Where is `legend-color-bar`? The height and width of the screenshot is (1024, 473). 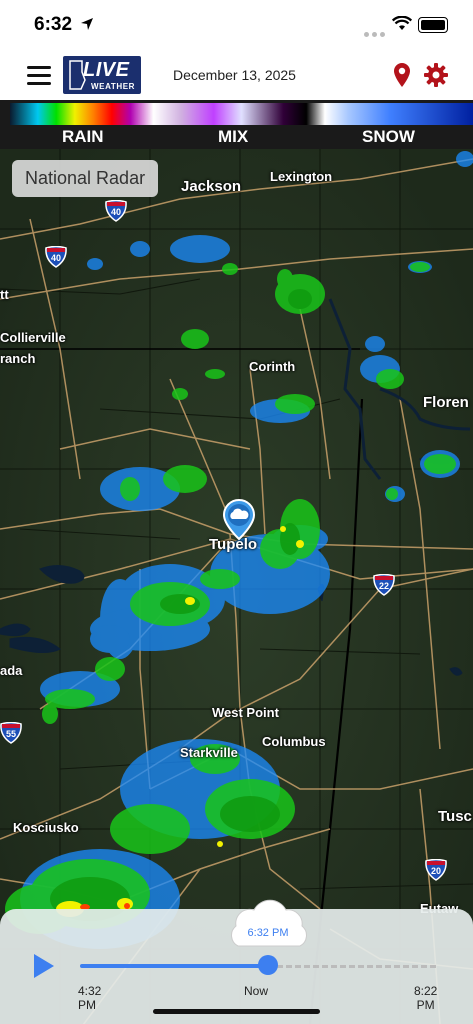 legend-color-bar is located at coordinates (241, 114).